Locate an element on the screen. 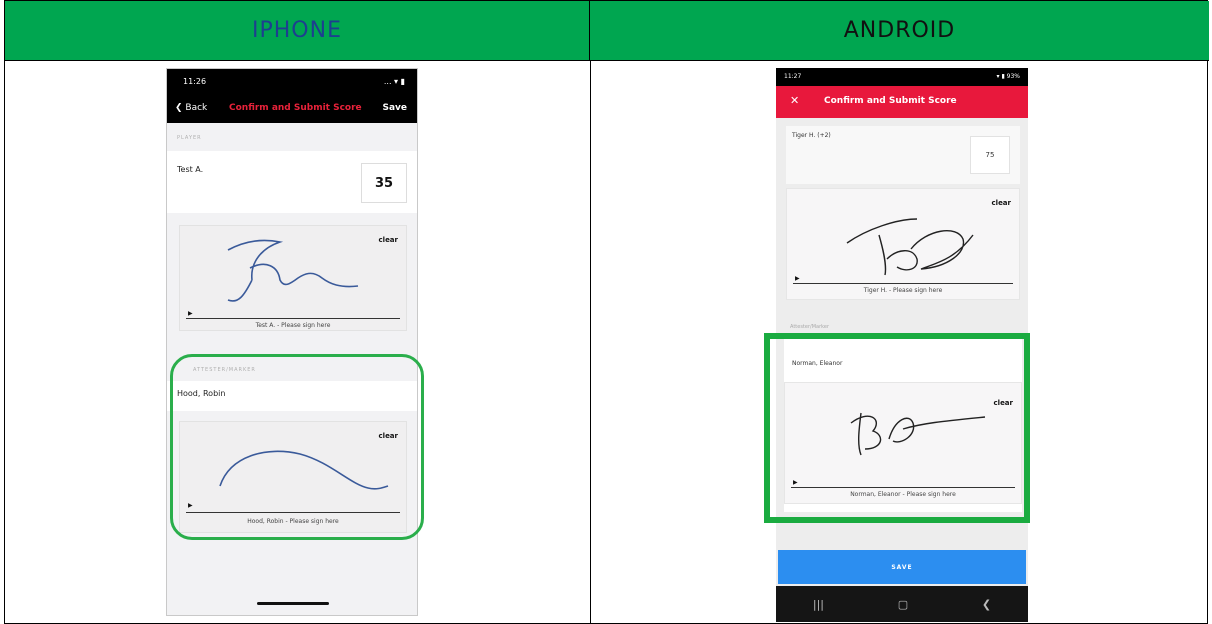  highlight-oval is located at coordinates (297, 447).